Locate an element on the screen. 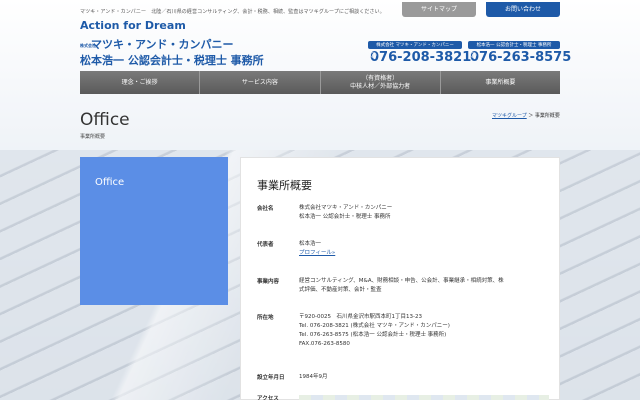 The image size is (640, 400). phone-block-matsuki: 株式会社 マツキ・アンド・カンパニー 076-208-3821 is located at coordinates (419, 53).